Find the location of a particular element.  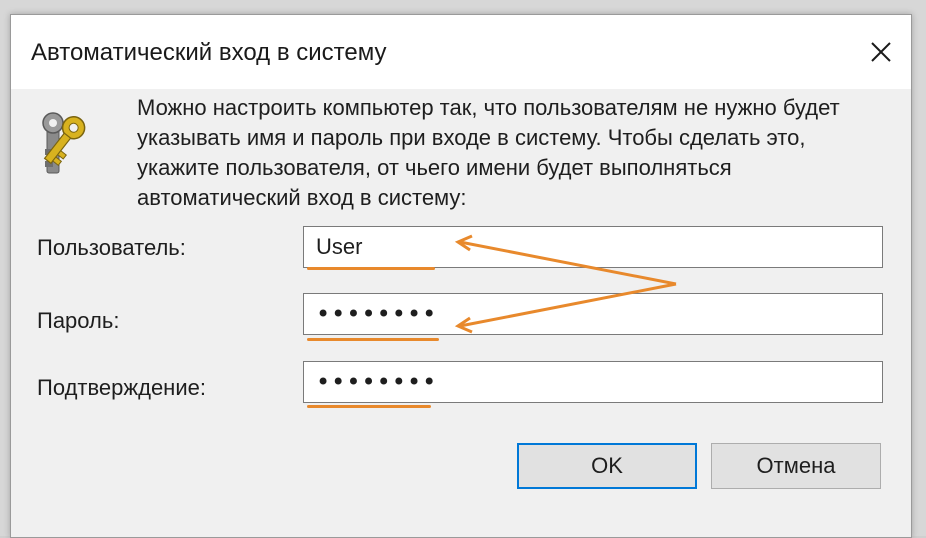

password-field: •••••••• is located at coordinates (593, 314).